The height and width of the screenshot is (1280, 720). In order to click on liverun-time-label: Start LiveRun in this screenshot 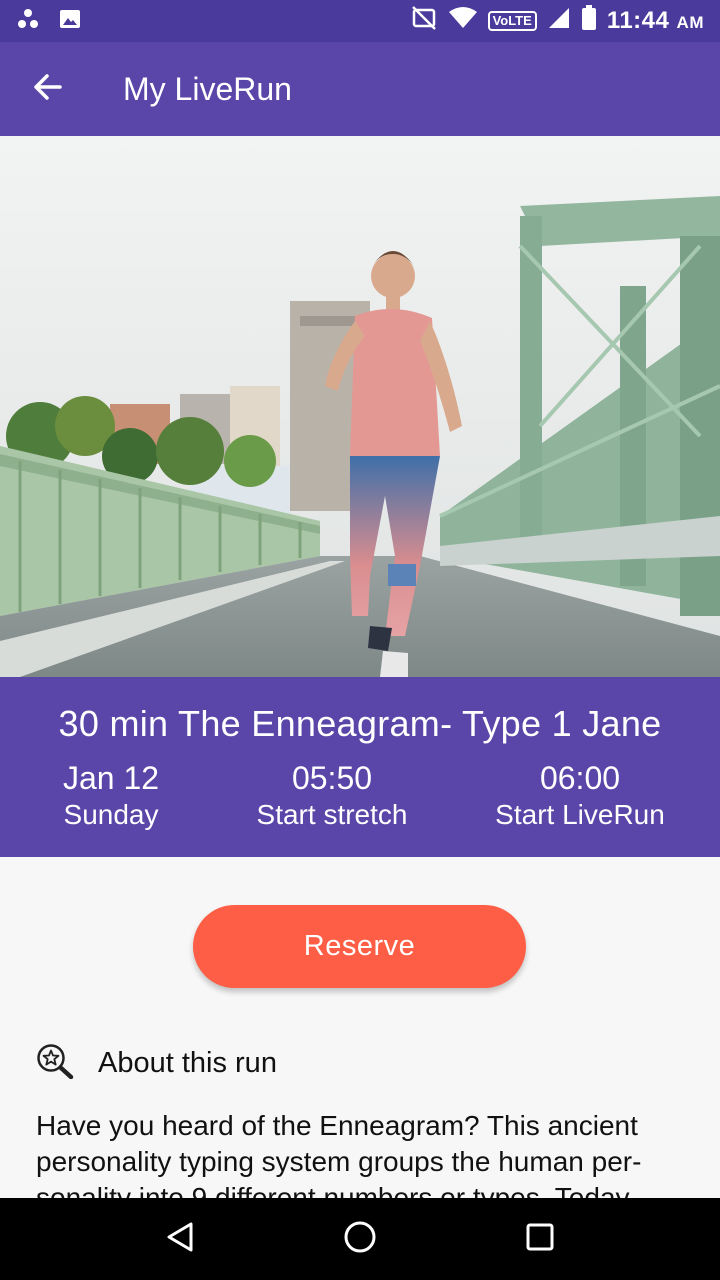, I will do `click(580, 814)`.